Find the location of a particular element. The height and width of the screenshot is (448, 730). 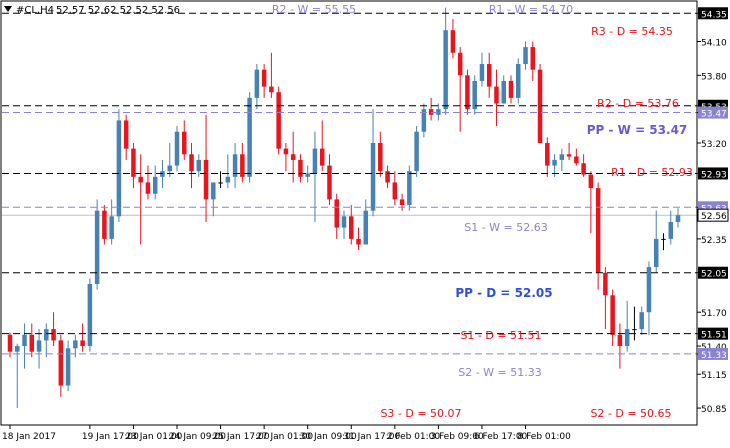

weekly-pivot-label: R2 - W = 55.55 is located at coordinates (314, 9).